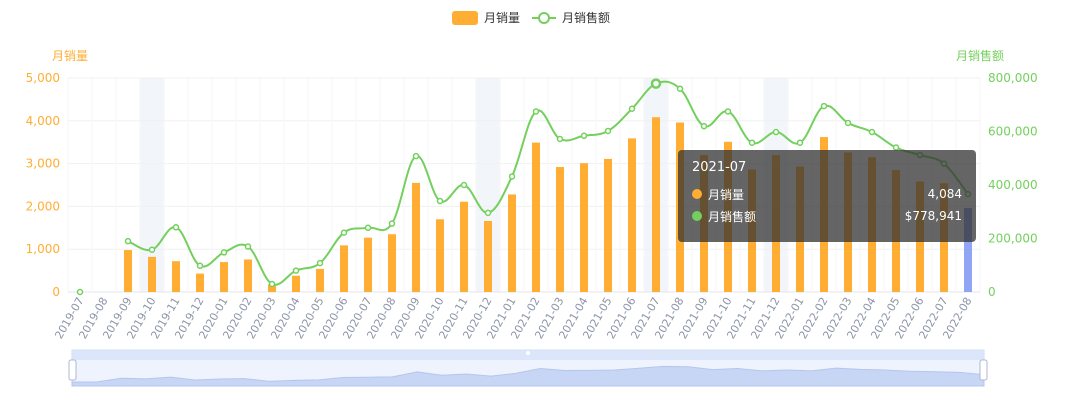  Describe the element at coordinates (944, 194) in the screenshot. I see `tooltip-value-sales: 4,084` at that location.